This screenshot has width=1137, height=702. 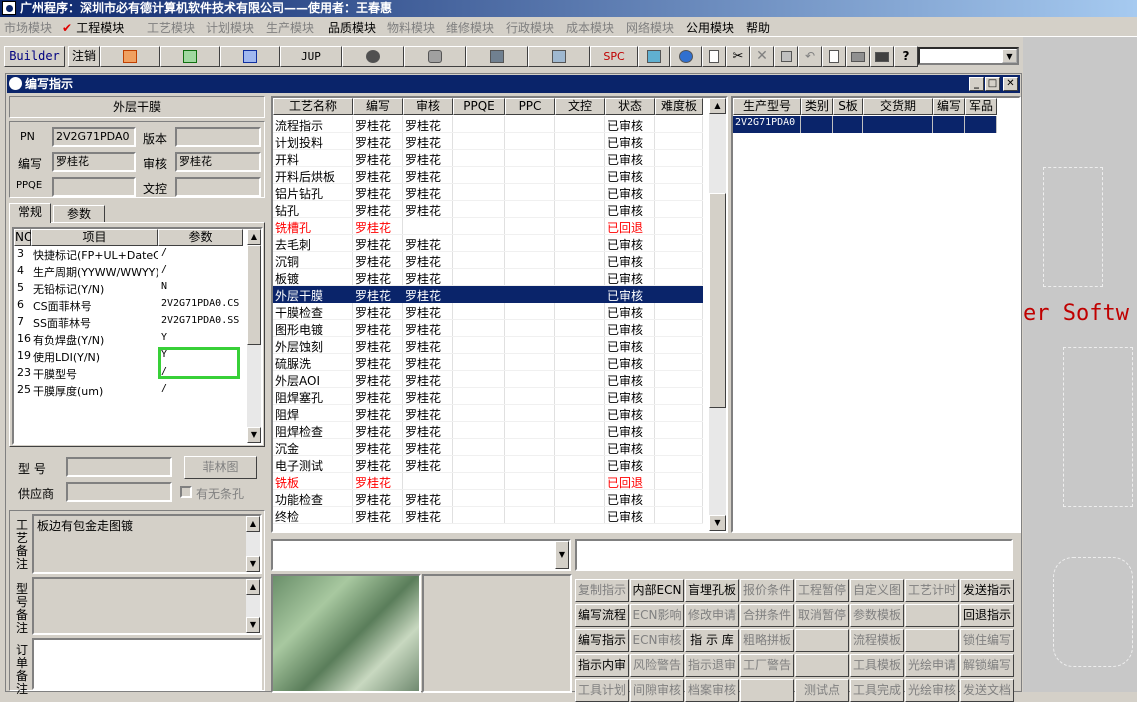 I want to click on help-button: ?, so click(x=906, y=56).